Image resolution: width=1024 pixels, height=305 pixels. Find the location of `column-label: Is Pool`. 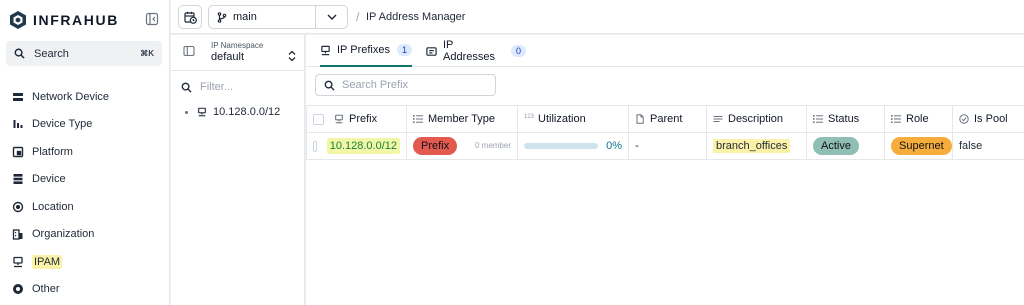

column-label: Is Pool is located at coordinates (991, 119).